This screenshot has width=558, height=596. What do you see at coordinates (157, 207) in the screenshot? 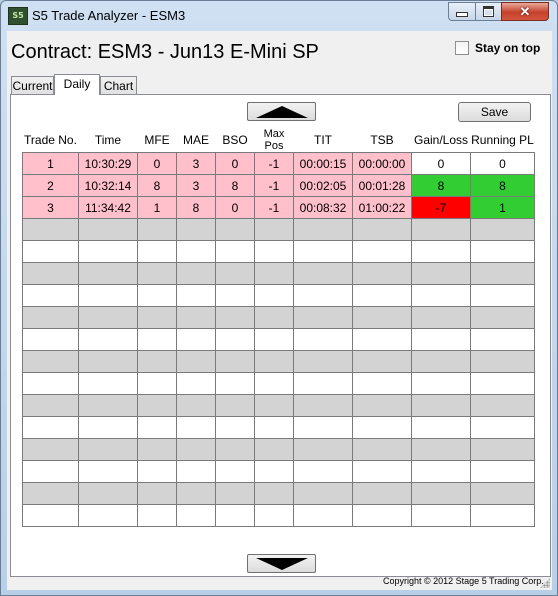
I see `table-cell-mfe: 1` at bounding box center [157, 207].